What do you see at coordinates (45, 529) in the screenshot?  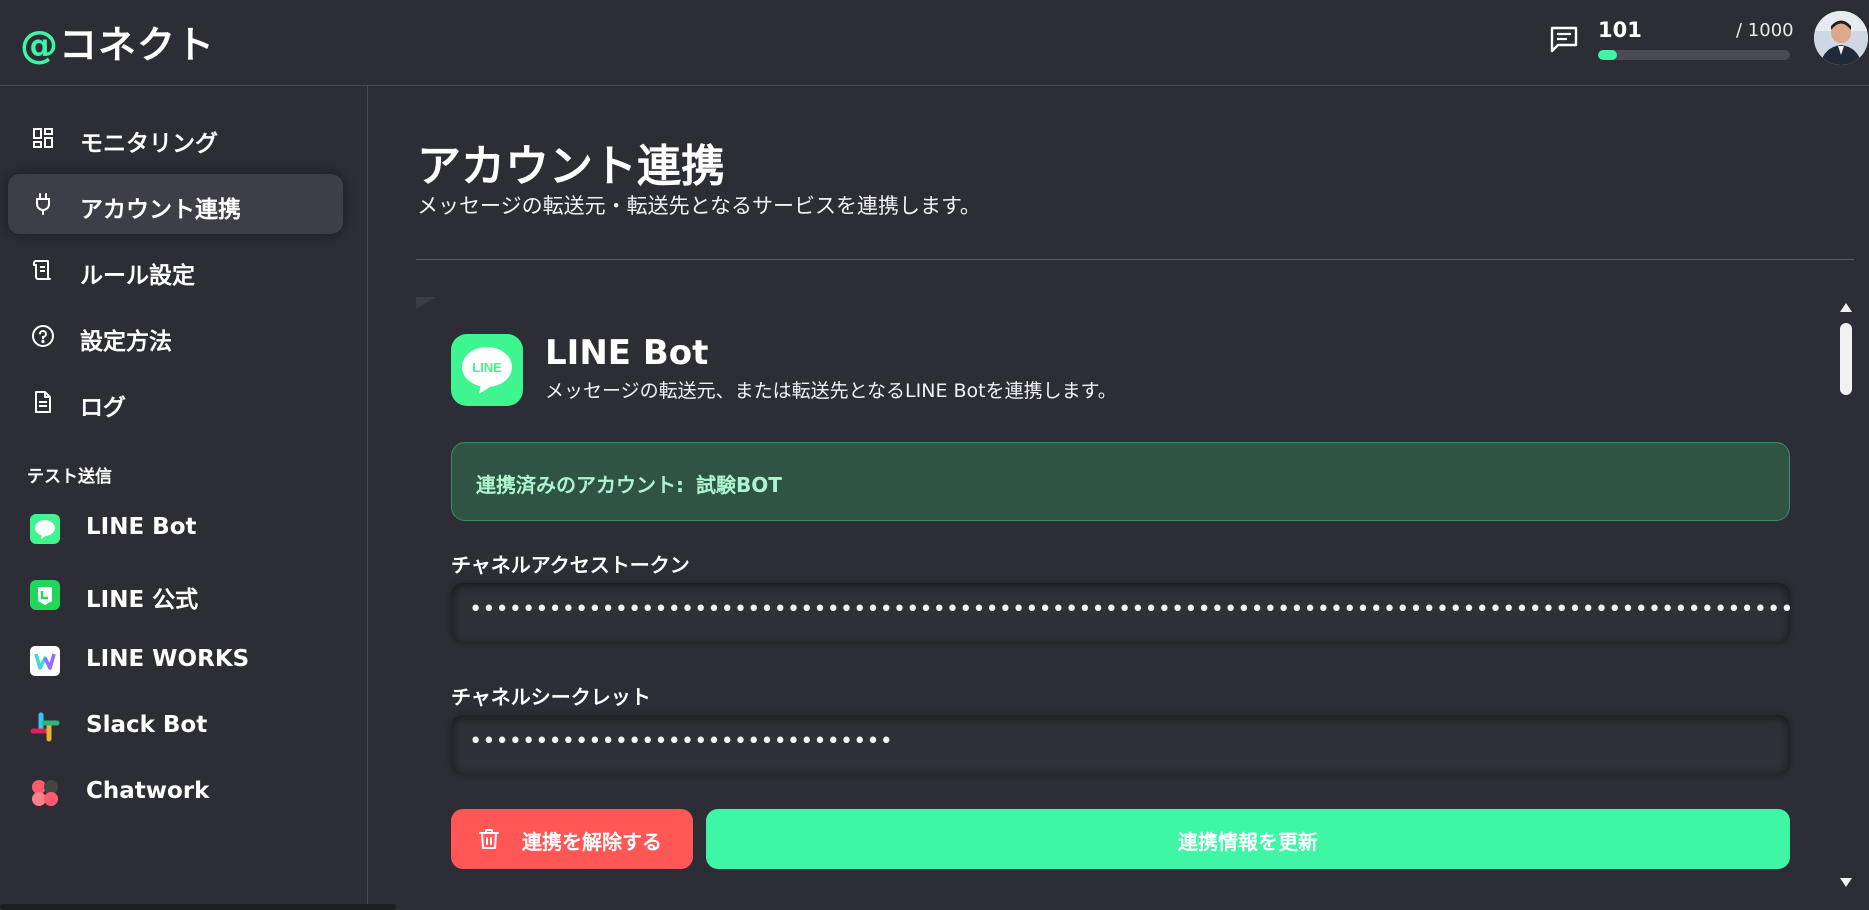 I see `line-bot-icon` at bounding box center [45, 529].